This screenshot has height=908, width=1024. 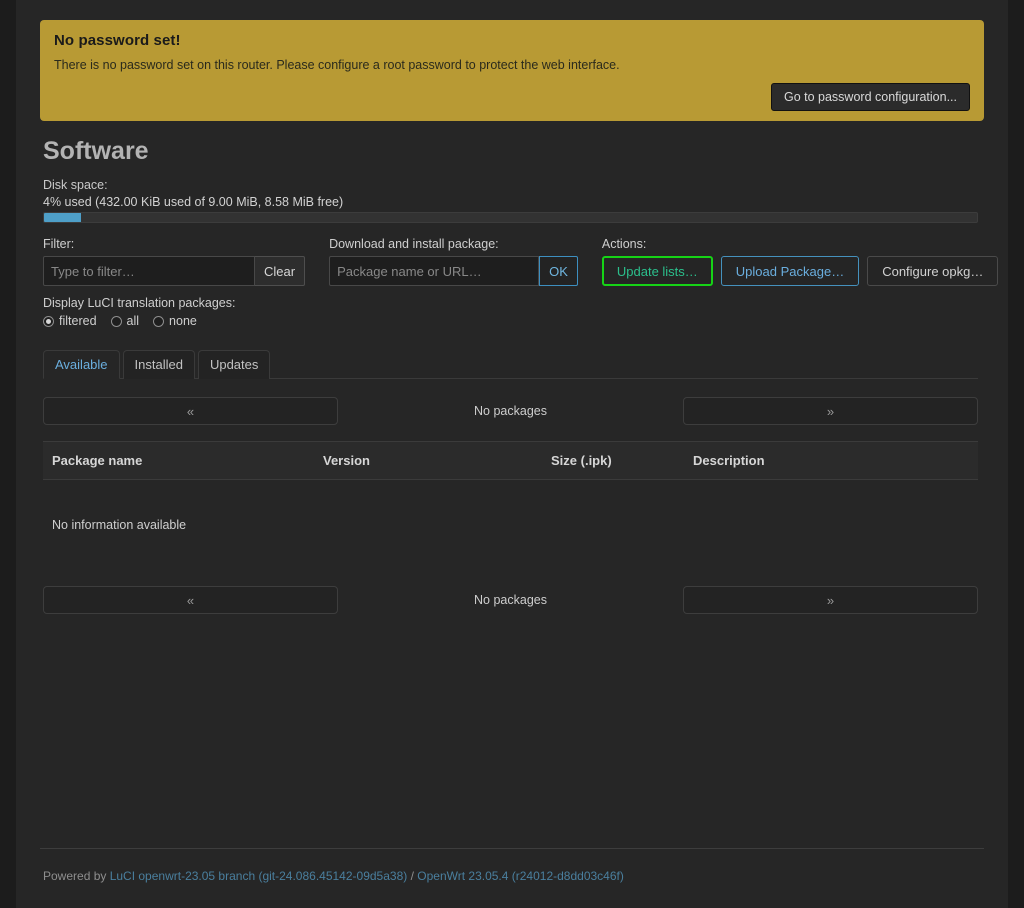 I want to click on filter-label: Filter:, so click(x=59, y=244).